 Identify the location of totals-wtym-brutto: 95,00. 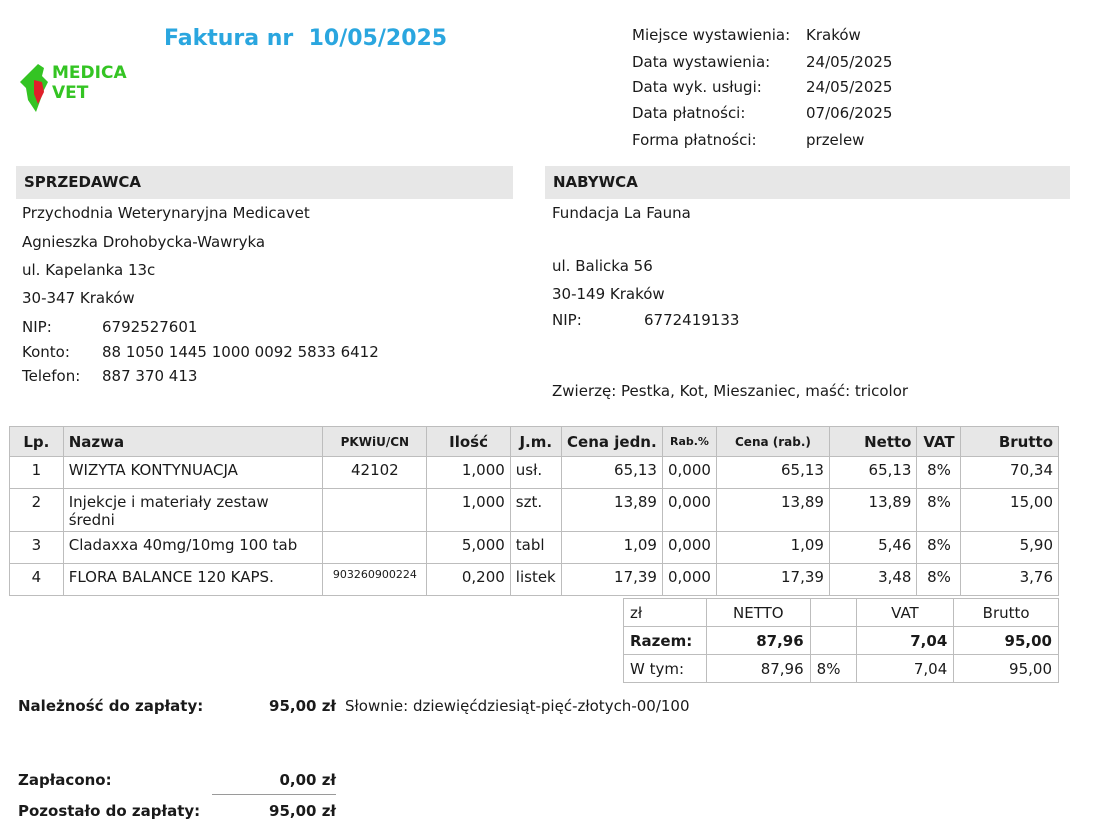
(1006, 668).